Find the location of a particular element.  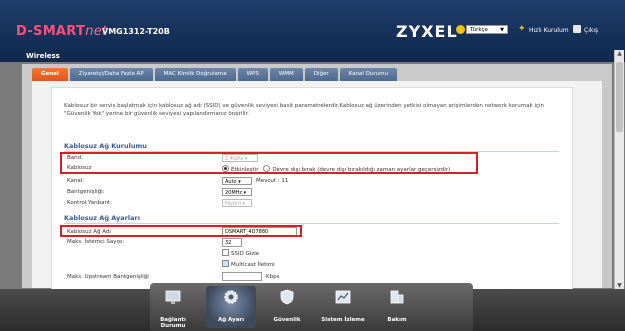

highlight-band-wireless is located at coordinates (269, 163).